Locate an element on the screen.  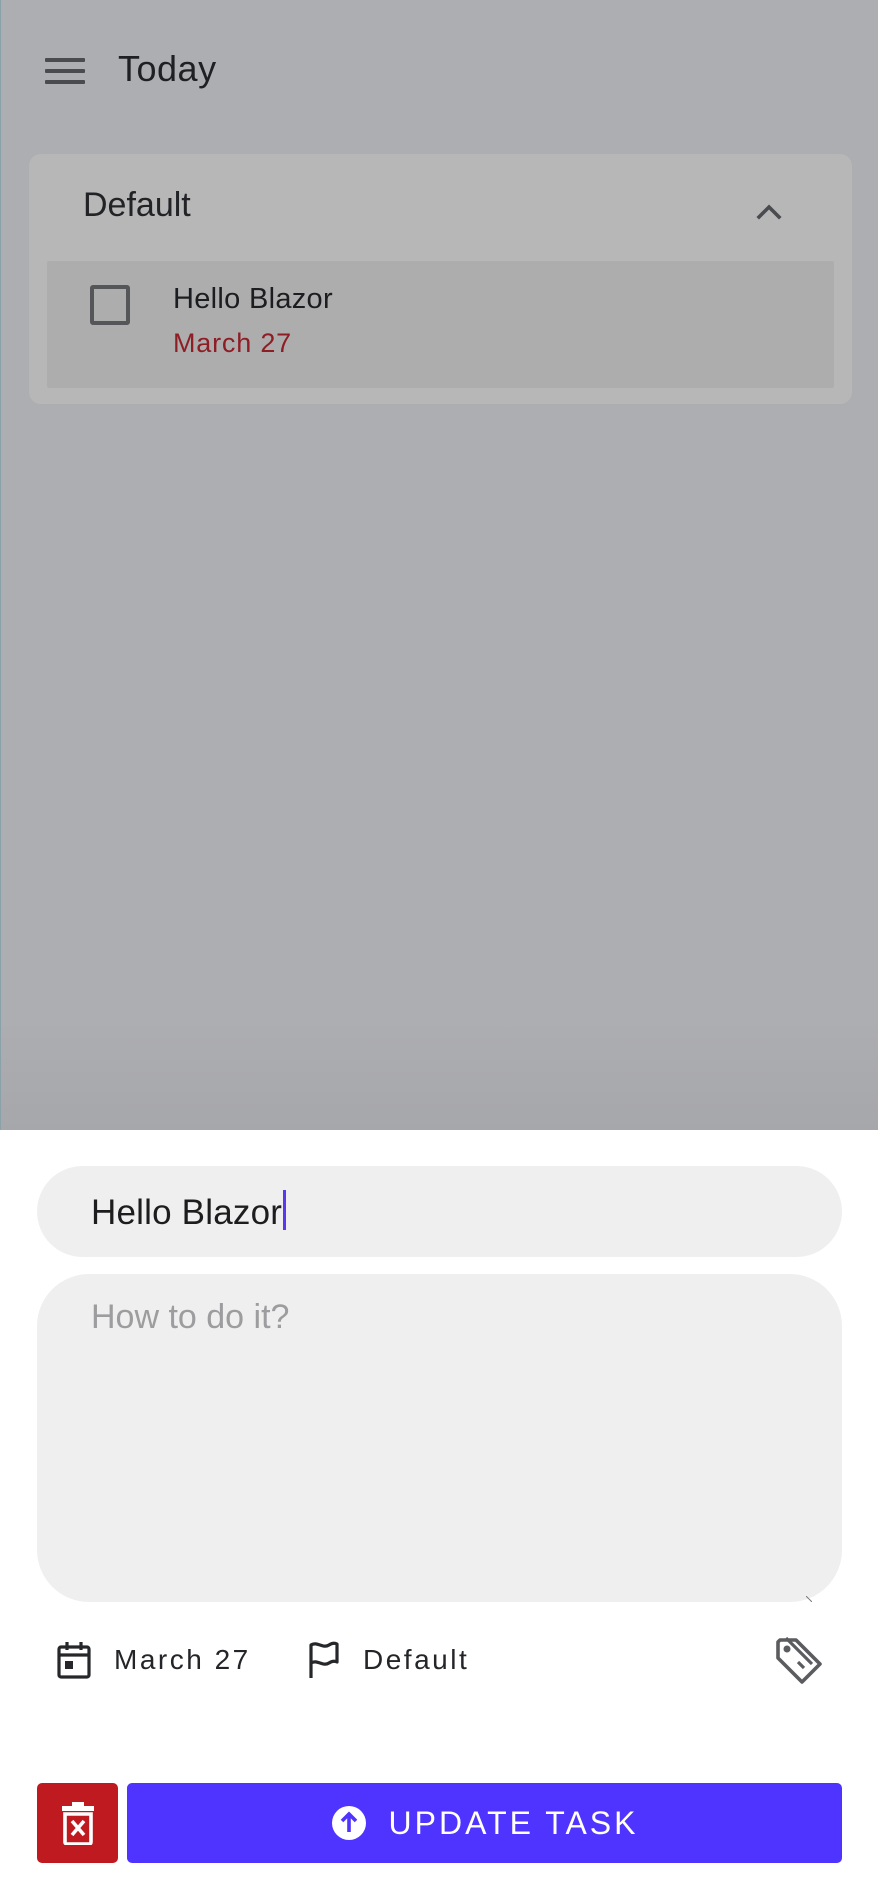
task-group-title: Default is located at coordinates (137, 205).